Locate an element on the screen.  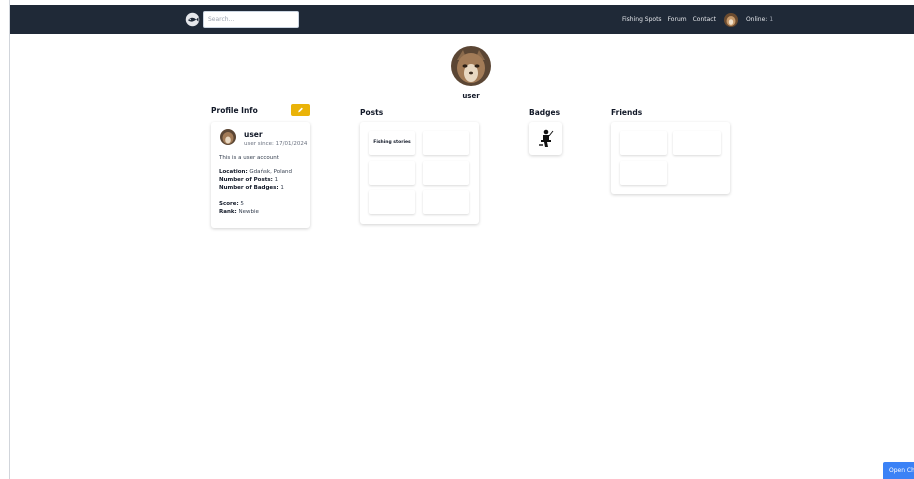
rank-value: Newbie is located at coordinates (248, 212).